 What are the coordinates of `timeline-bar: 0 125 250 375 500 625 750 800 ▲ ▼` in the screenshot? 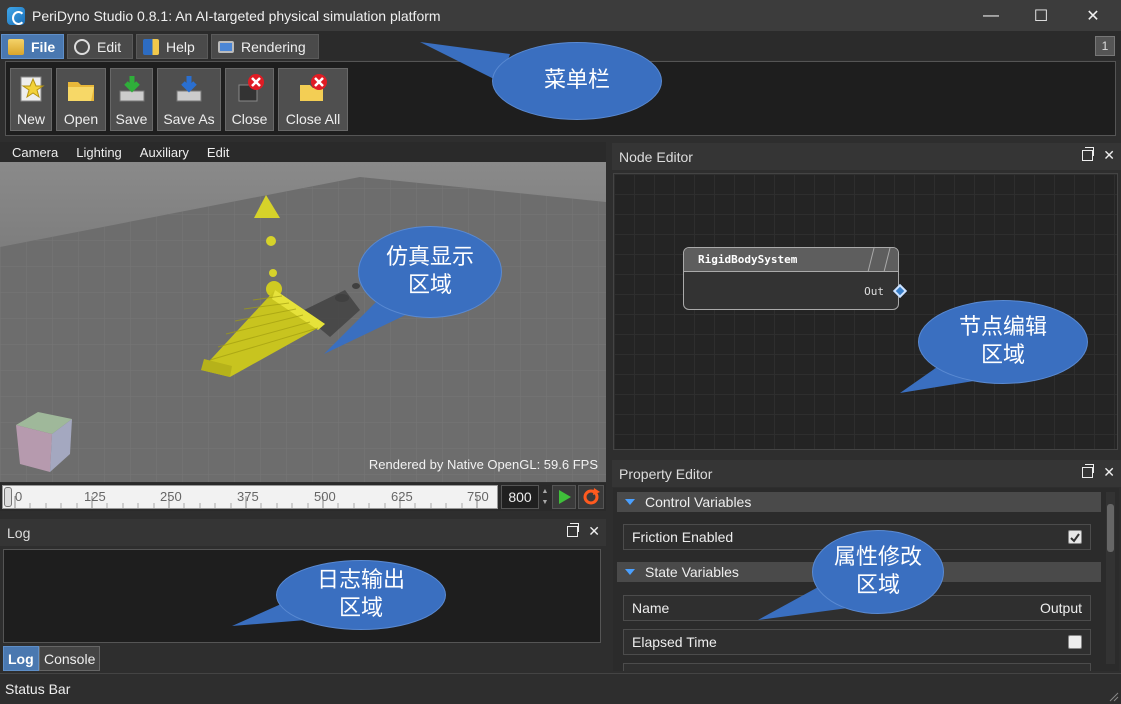 It's located at (303, 497).